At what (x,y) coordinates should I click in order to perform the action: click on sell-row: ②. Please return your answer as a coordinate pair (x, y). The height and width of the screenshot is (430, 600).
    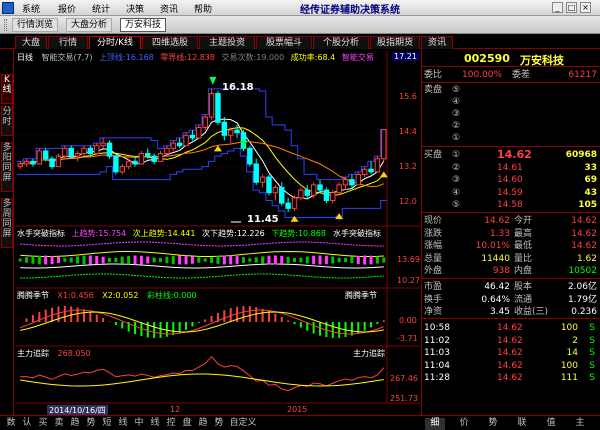
    Looking at the image, I should click on (511, 126).